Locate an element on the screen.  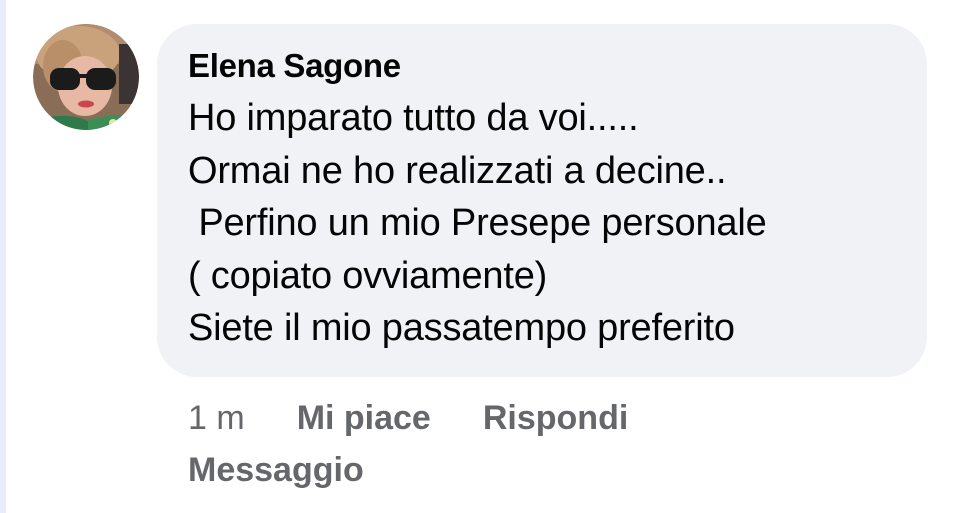
comment-actions: 1 m Mi piace Rispondi Messaggio is located at coordinates (468, 444).